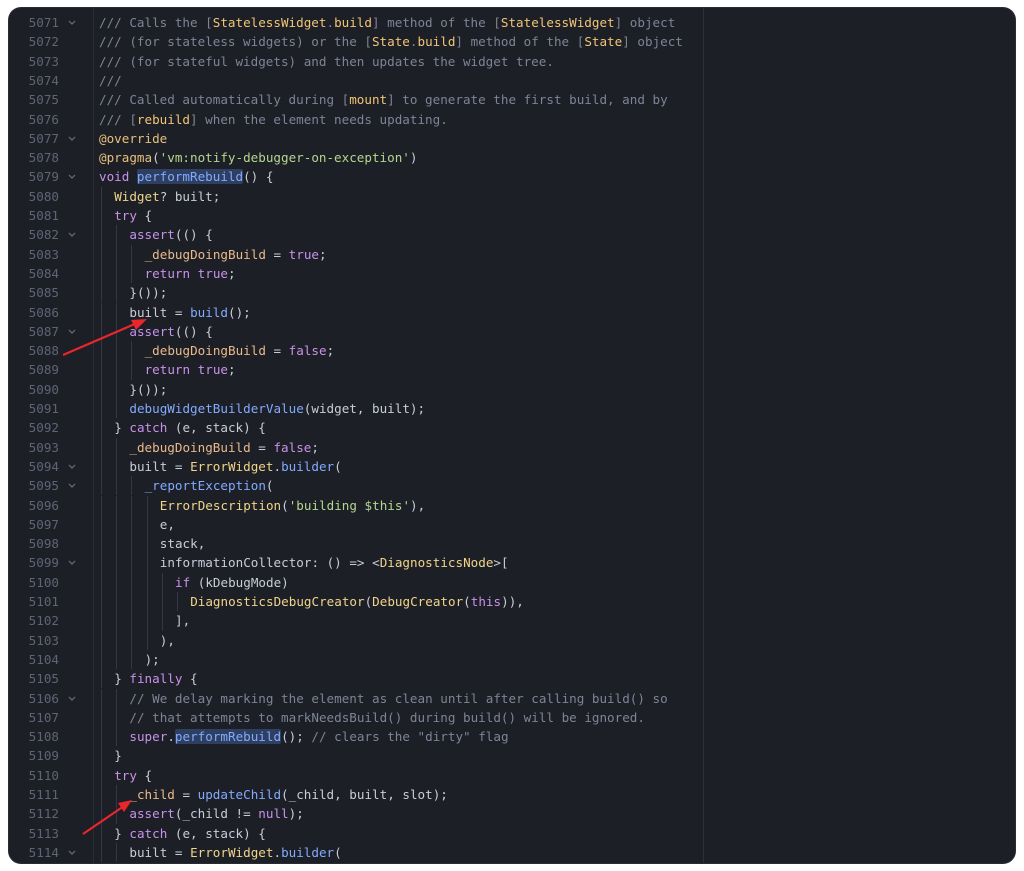 Image resolution: width=1024 pixels, height=871 pixels. I want to click on code-line: 5100 if (kDebugMode), so click(512, 582).